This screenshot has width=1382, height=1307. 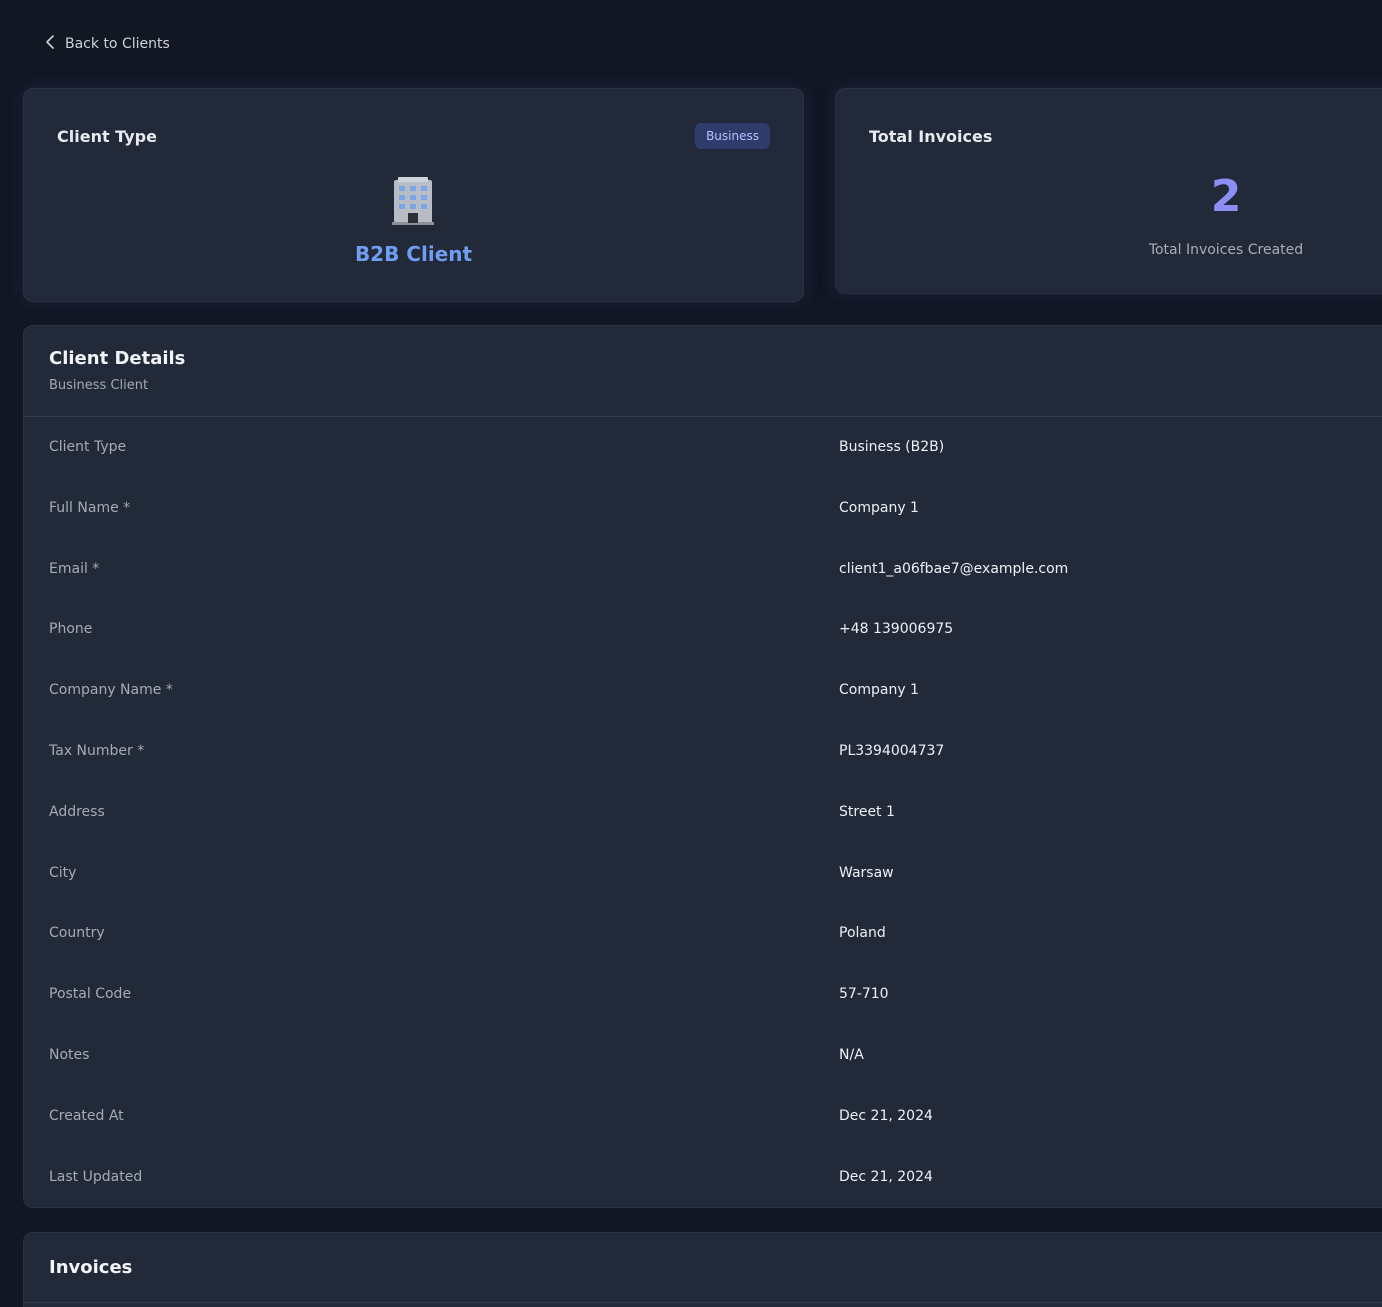 I want to click on detail-value: N/A, so click(x=851, y=1054).